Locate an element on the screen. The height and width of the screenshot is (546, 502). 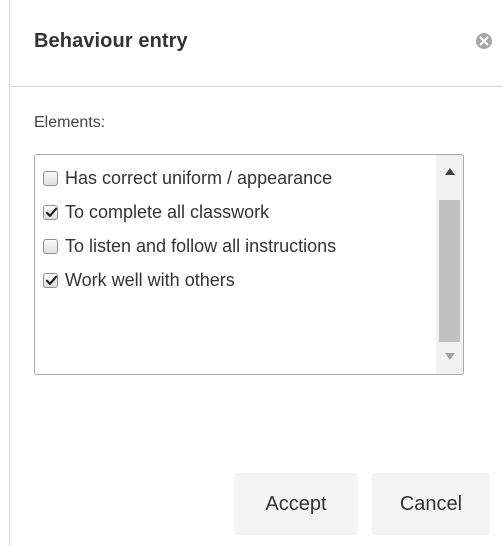
option-complete-classwork: To complete all classwork is located at coordinates (156, 212).